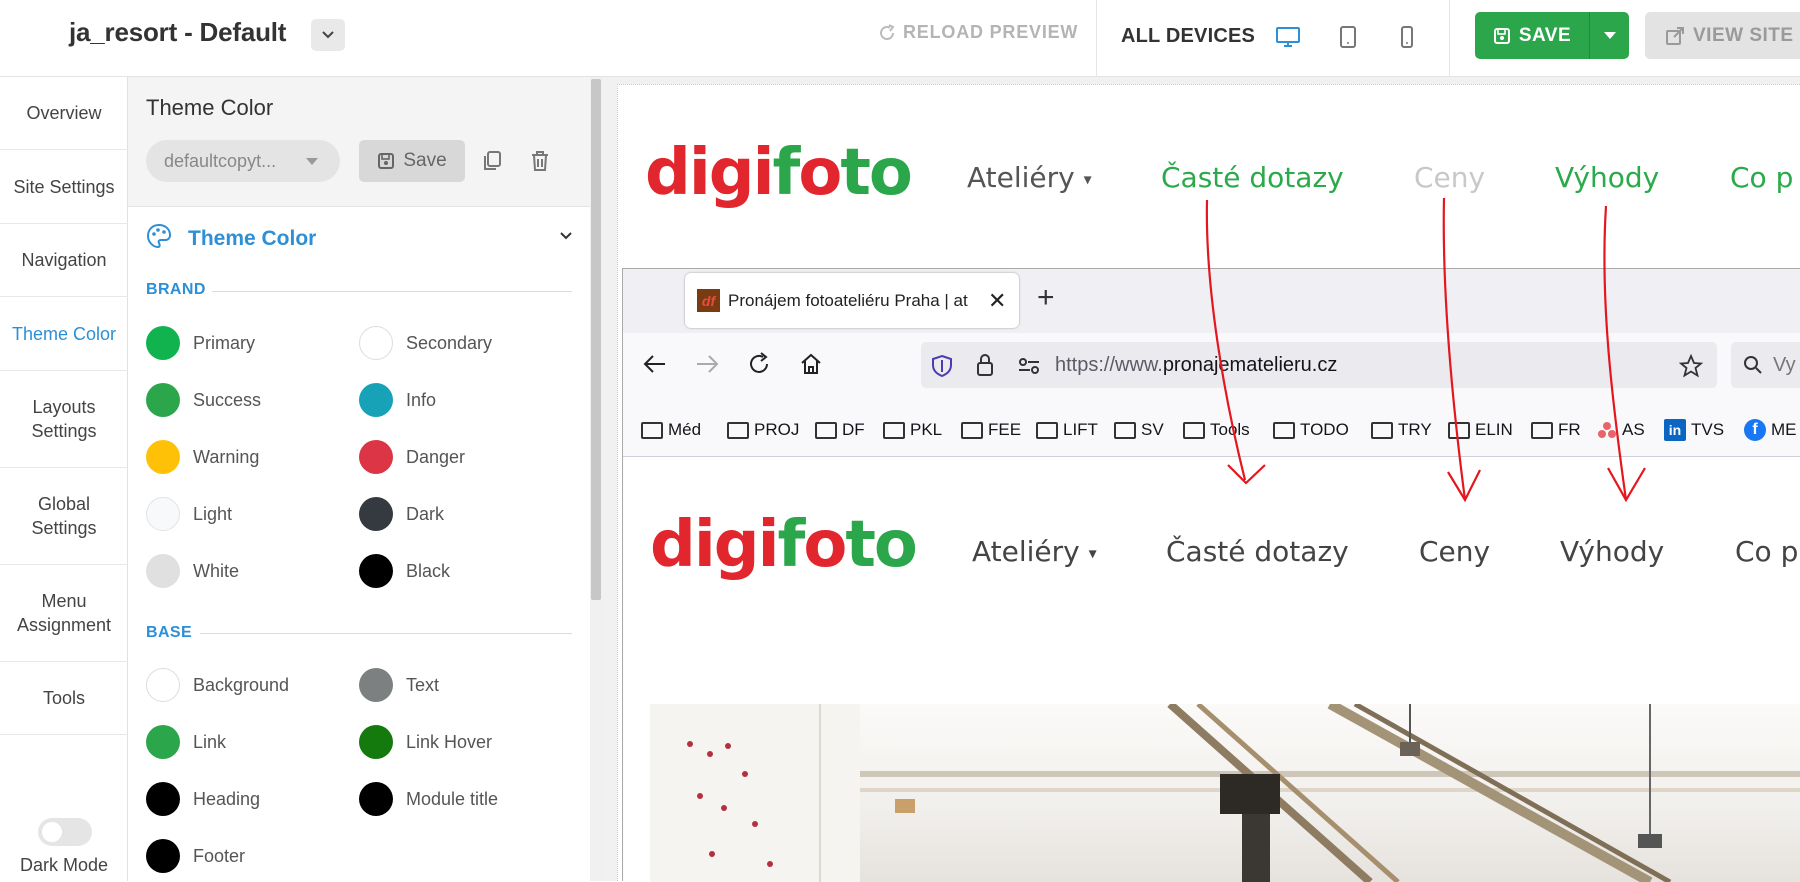 Image resolution: width=1800 pixels, height=882 pixels. I want to click on preset-save-button: Save, so click(412, 161).